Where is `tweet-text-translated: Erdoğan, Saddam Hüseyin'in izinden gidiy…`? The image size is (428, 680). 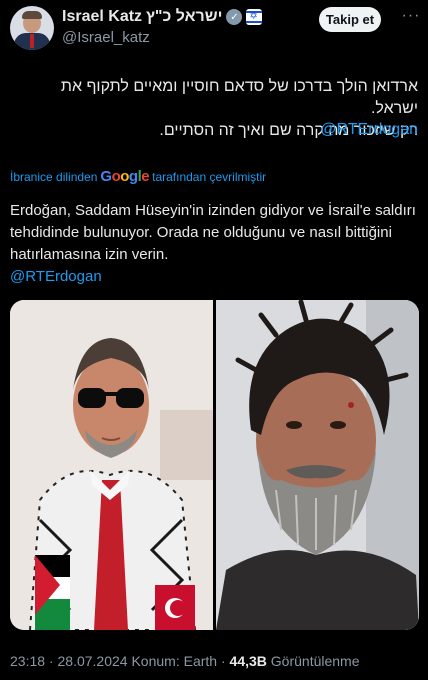 tweet-text-translated: Erdoğan, Saddam Hüseyin'in izinden gidiy… is located at coordinates (215, 244).